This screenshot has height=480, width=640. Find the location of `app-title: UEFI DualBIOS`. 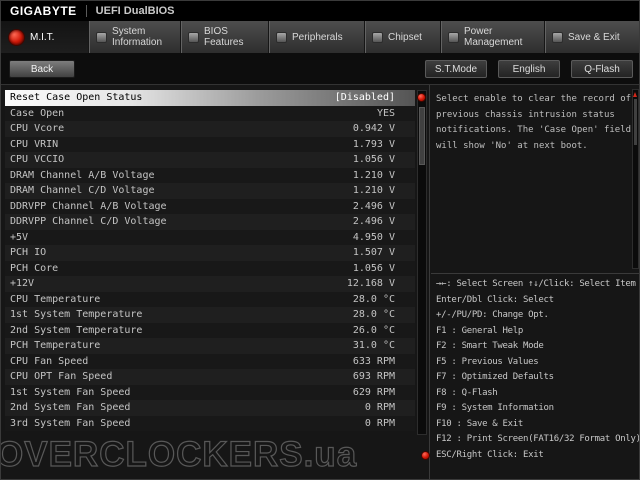

app-title: UEFI DualBIOS is located at coordinates (135, 11).